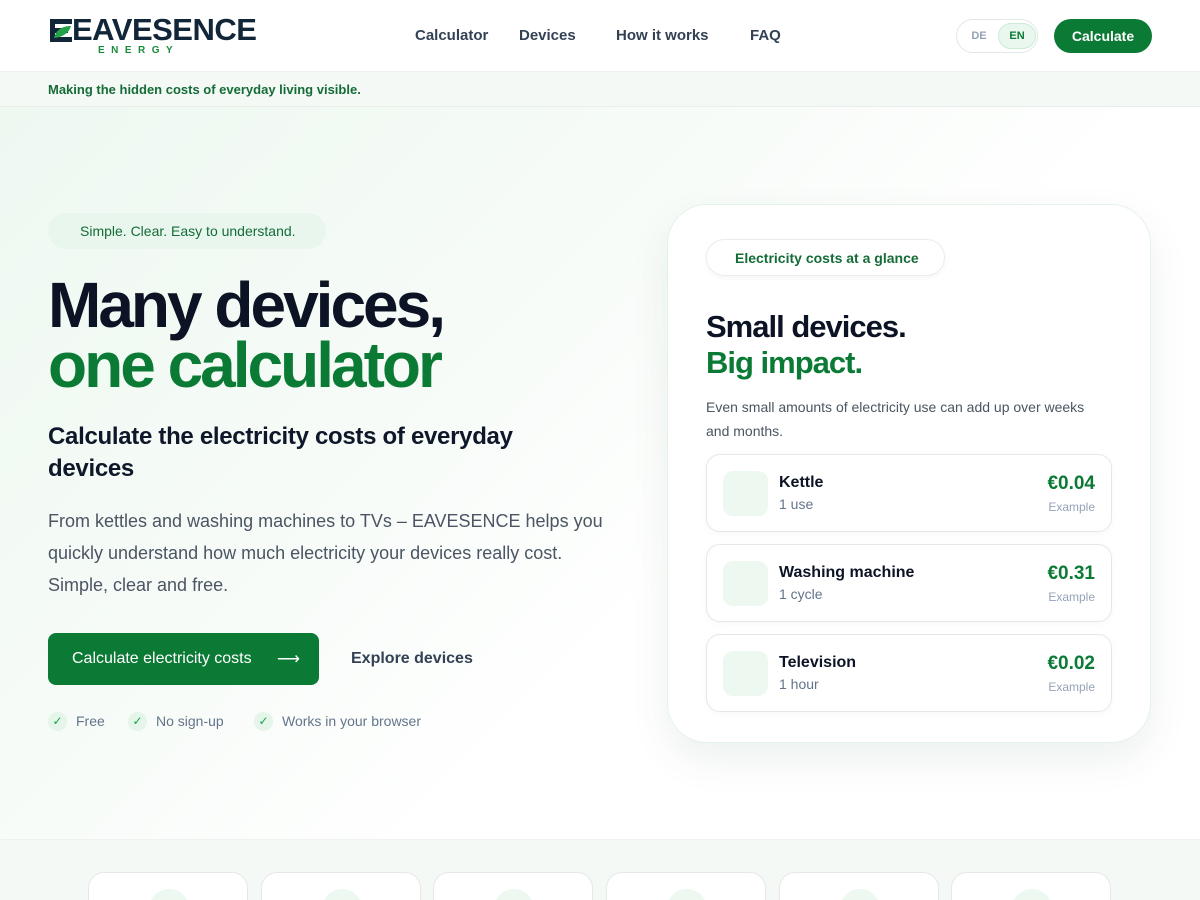  What do you see at coordinates (164, 29) in the screenshot?
I see `brand-name: EAVESENCE` at bounding box center [164, 29].